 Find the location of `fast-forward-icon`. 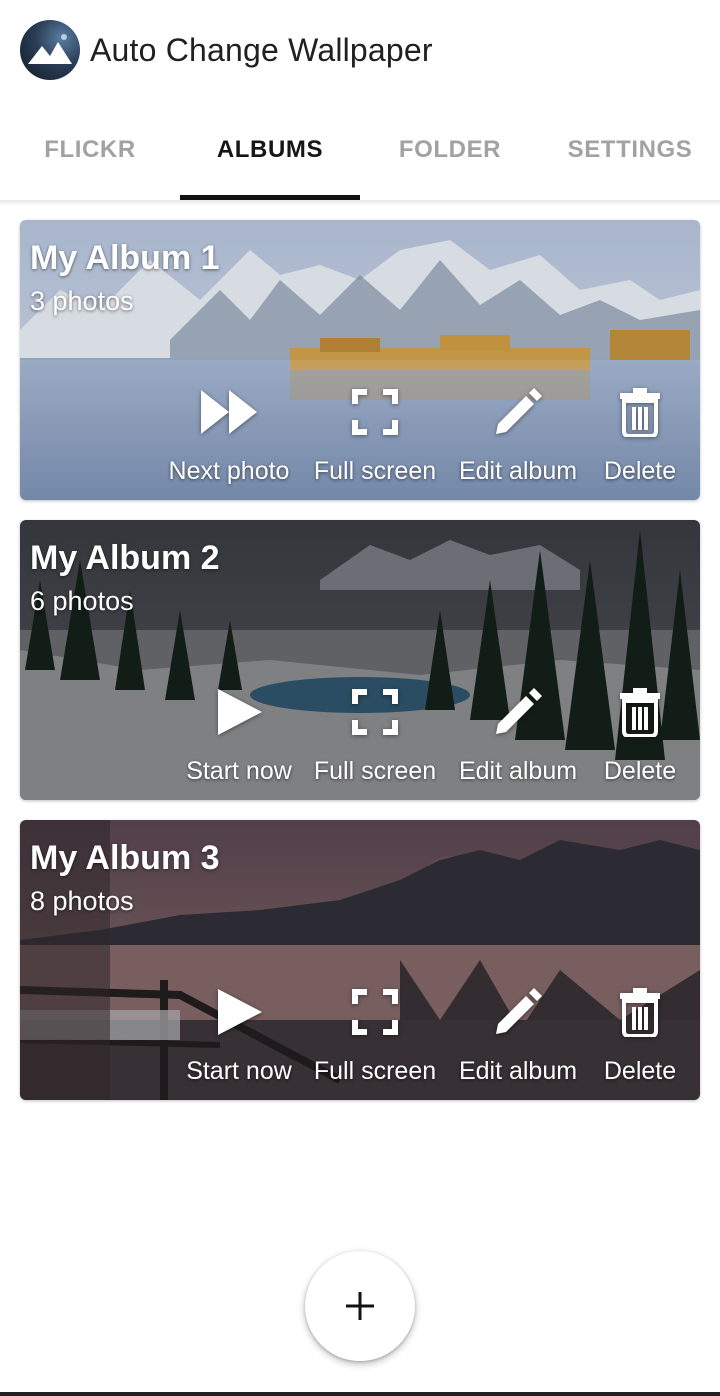

fast-forward-icon is located at coordinates (229, 412).